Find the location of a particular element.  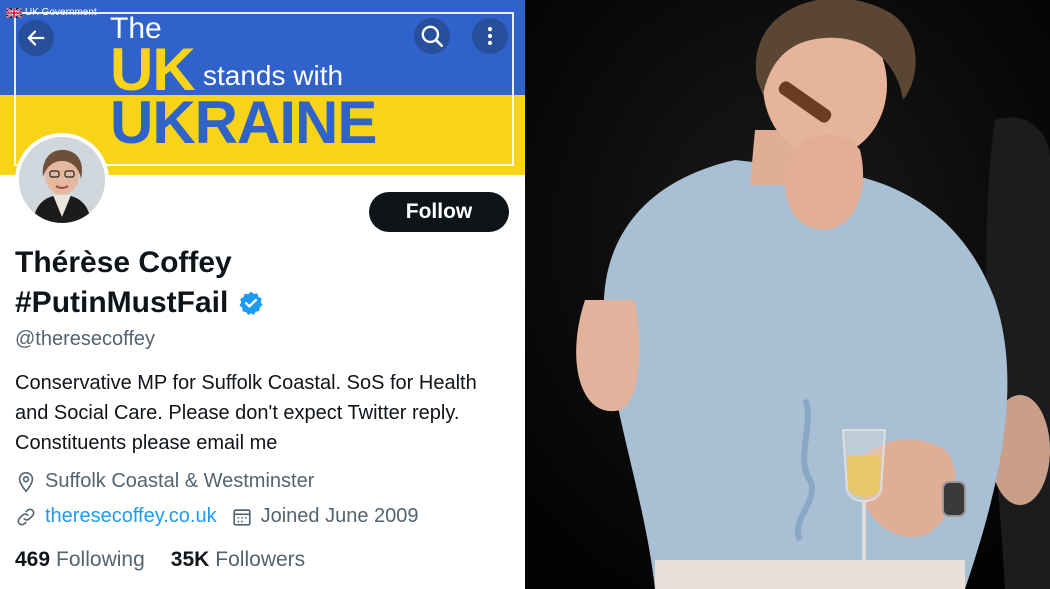

more-options-button is located at coordinates (490, 36).